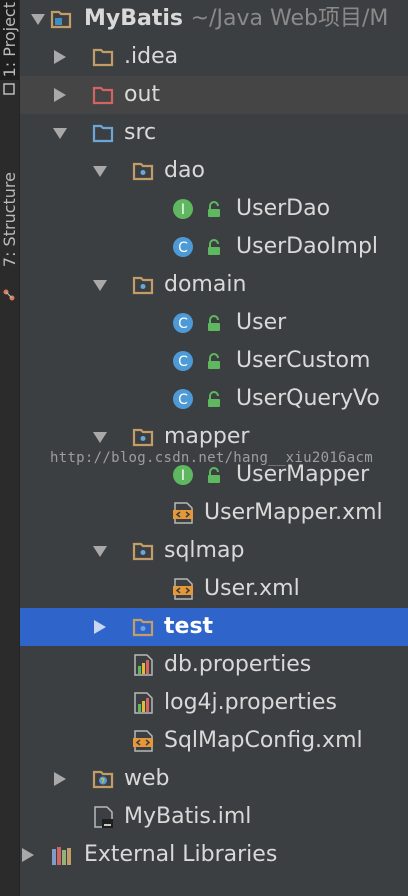 This screenshot has width=408, height=896. What do you see at coordinates (214, 57) in the screenshot?
I see `tree-row-idea: .idea` at bounding box center [214, 57].